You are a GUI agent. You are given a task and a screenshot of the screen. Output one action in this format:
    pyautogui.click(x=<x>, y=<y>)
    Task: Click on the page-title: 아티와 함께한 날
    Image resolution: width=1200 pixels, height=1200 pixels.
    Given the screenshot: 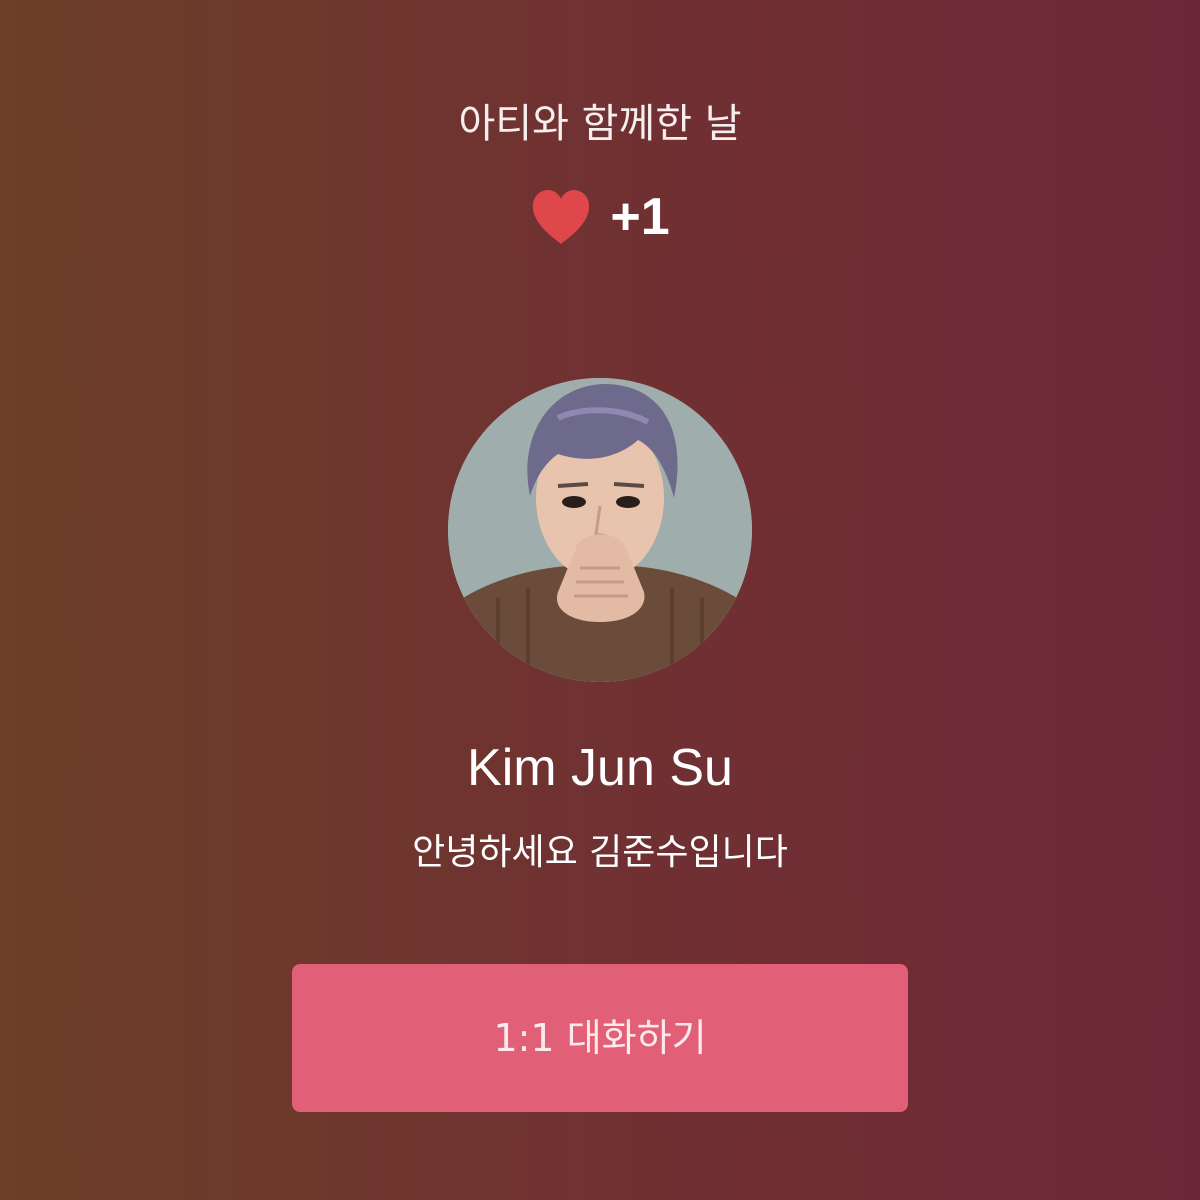 What is the action you would take?
    pyautogui.click(x=600, y=124)
    